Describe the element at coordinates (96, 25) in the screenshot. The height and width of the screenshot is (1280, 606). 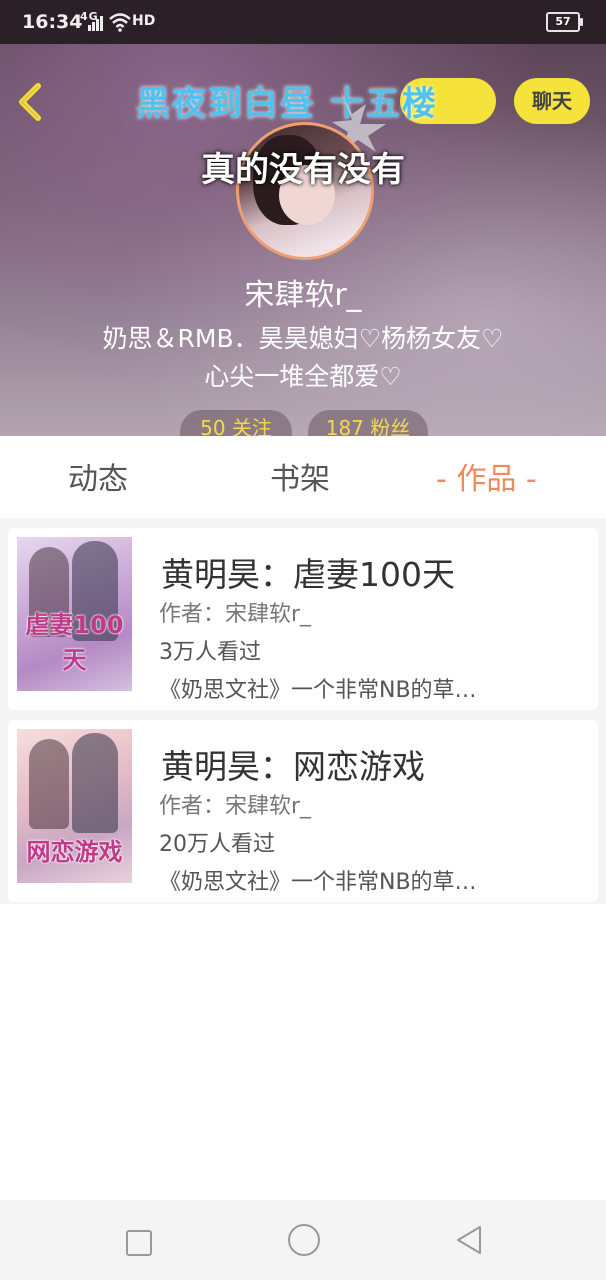
I see `signal-bars-icon` at that location.